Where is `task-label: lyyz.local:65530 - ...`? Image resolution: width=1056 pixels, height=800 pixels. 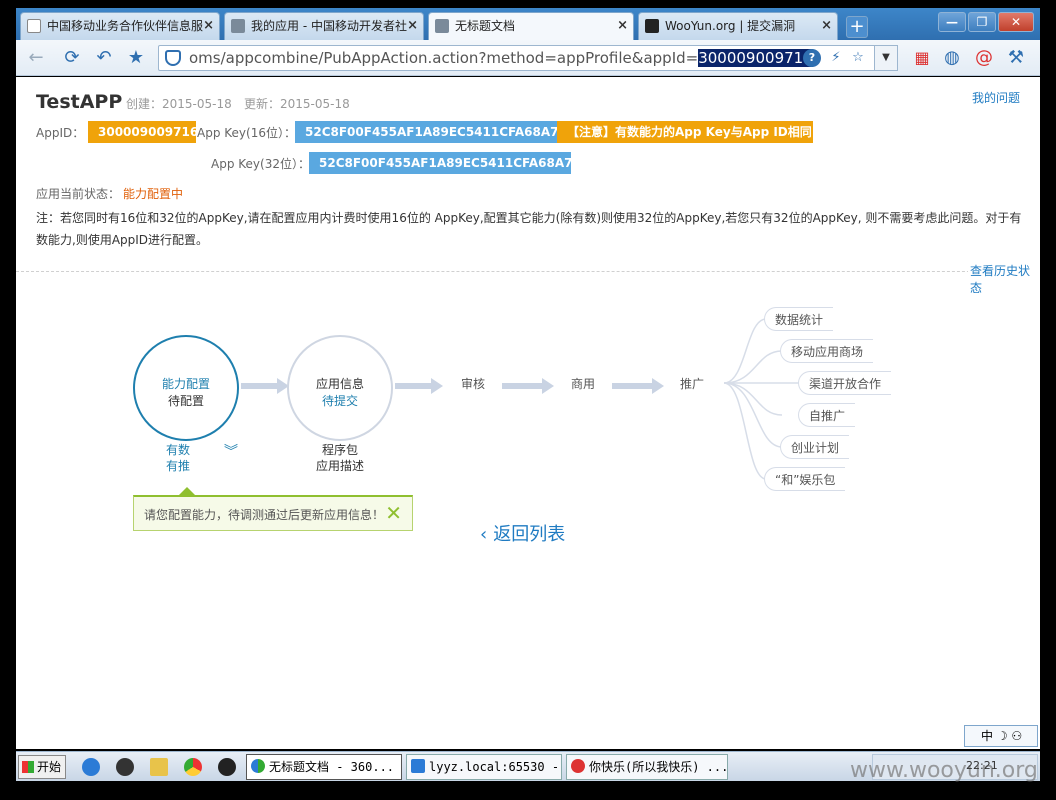
task-label: lyyz.local:65530 - ... is located at coordinates (495, 767).